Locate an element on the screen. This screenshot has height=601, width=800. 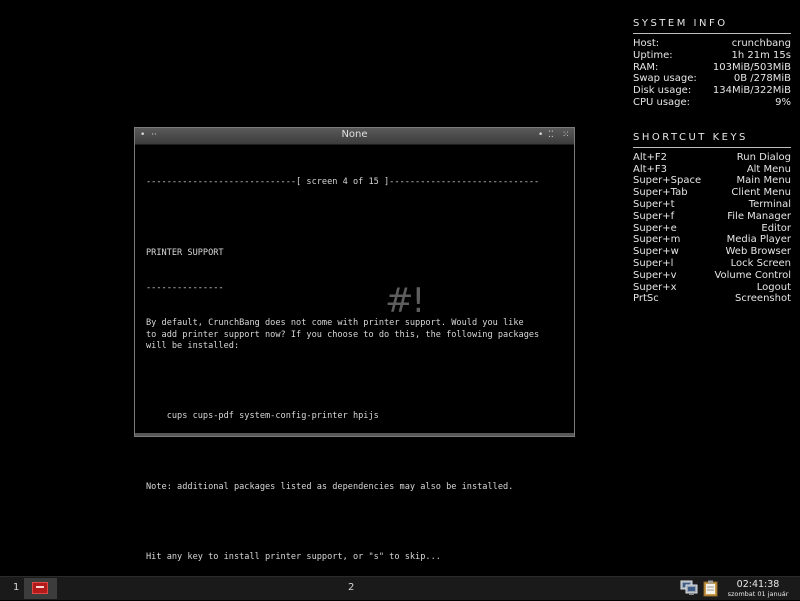
sysinfo-label: RAM: is located at coordinates (646, 67).